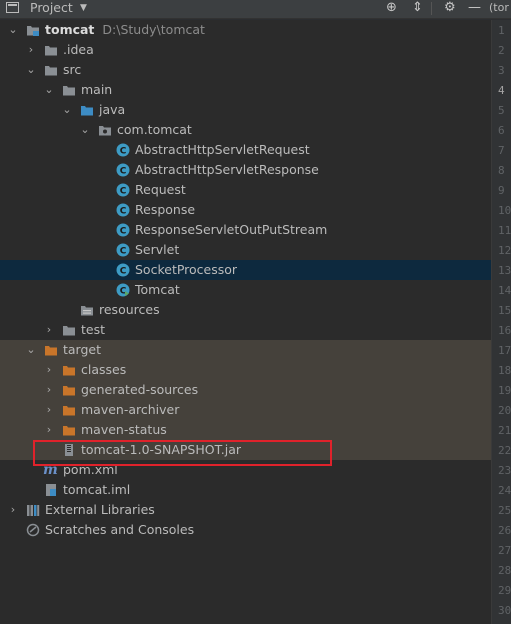 This screenshot has height=624, width=511. What do you see at coordinates (431, 8) in the screenshot?
I see `toolbar-separator` at bounding box center [431, 8].